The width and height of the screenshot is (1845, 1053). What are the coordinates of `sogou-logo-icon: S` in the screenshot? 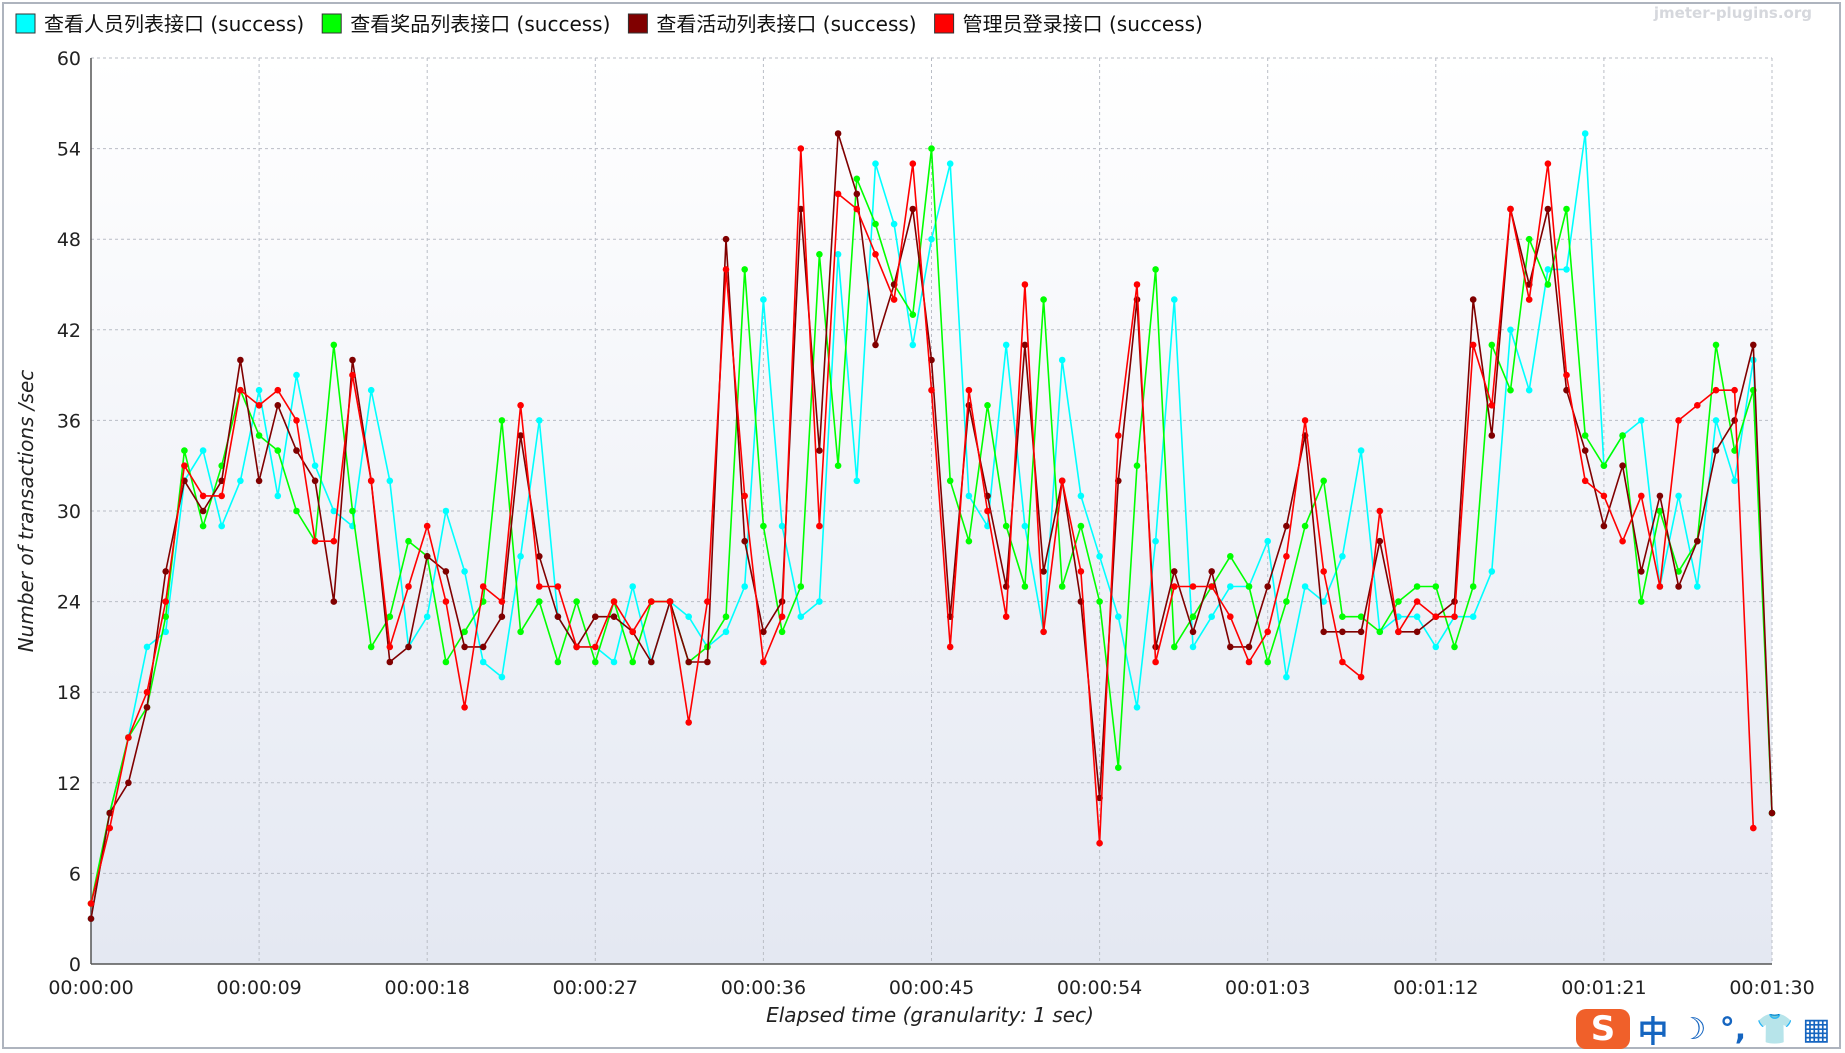 It's located at (1603, 1029).